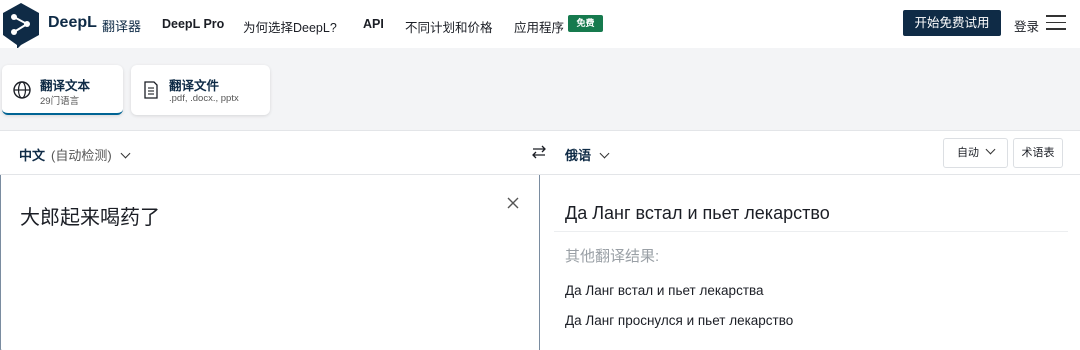 This screenshot has height=350, width=1080. What do you see at coordinates (72, 23) in the screenshot?
I see `brand-name: DeepL` at bounding box center [72, 23].